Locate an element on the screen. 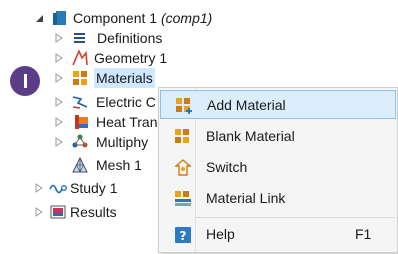 Image resolution: width=398 pixels, height=254 pixels. menu-item-material-link: Material Link is located at coordinates (278, 198).